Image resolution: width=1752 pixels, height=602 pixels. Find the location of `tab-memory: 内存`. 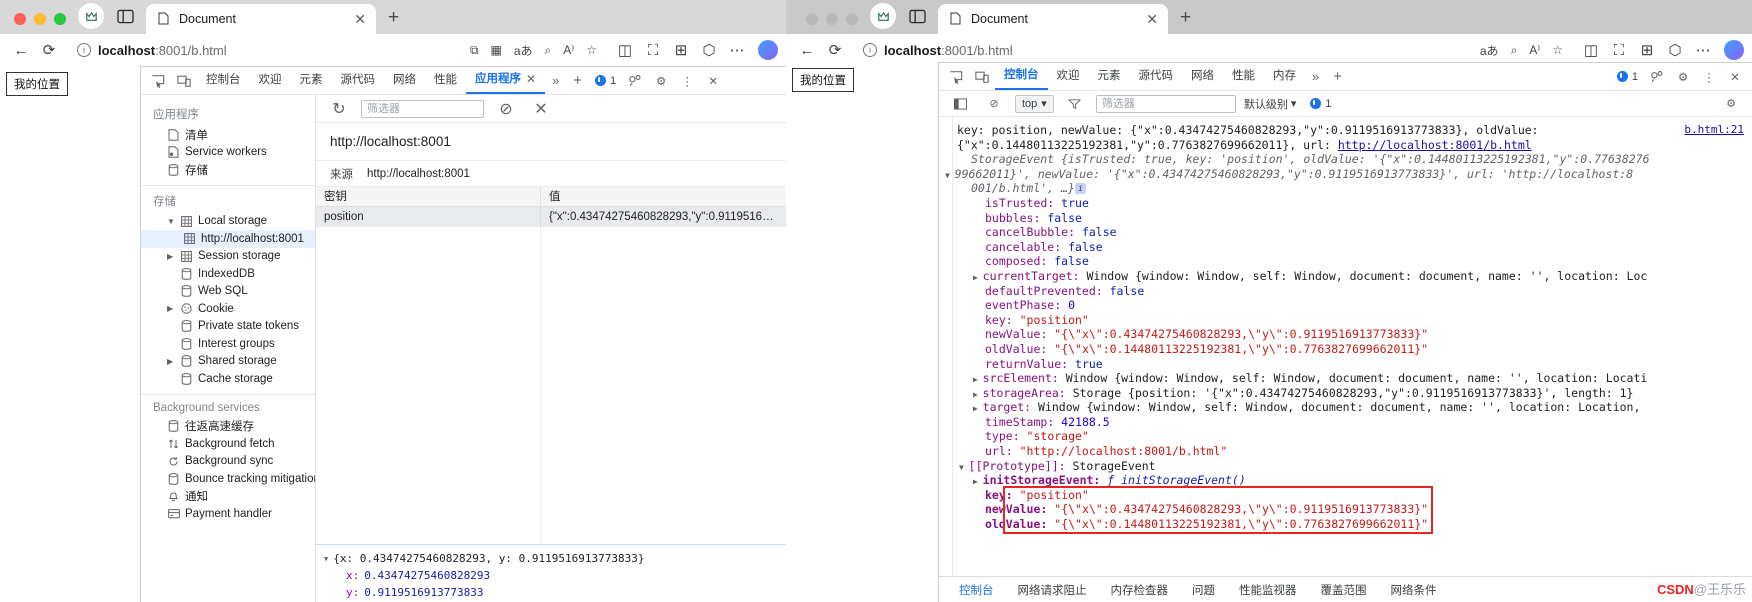

tab-memory: 内存 is located at coordinates (1284, 76).